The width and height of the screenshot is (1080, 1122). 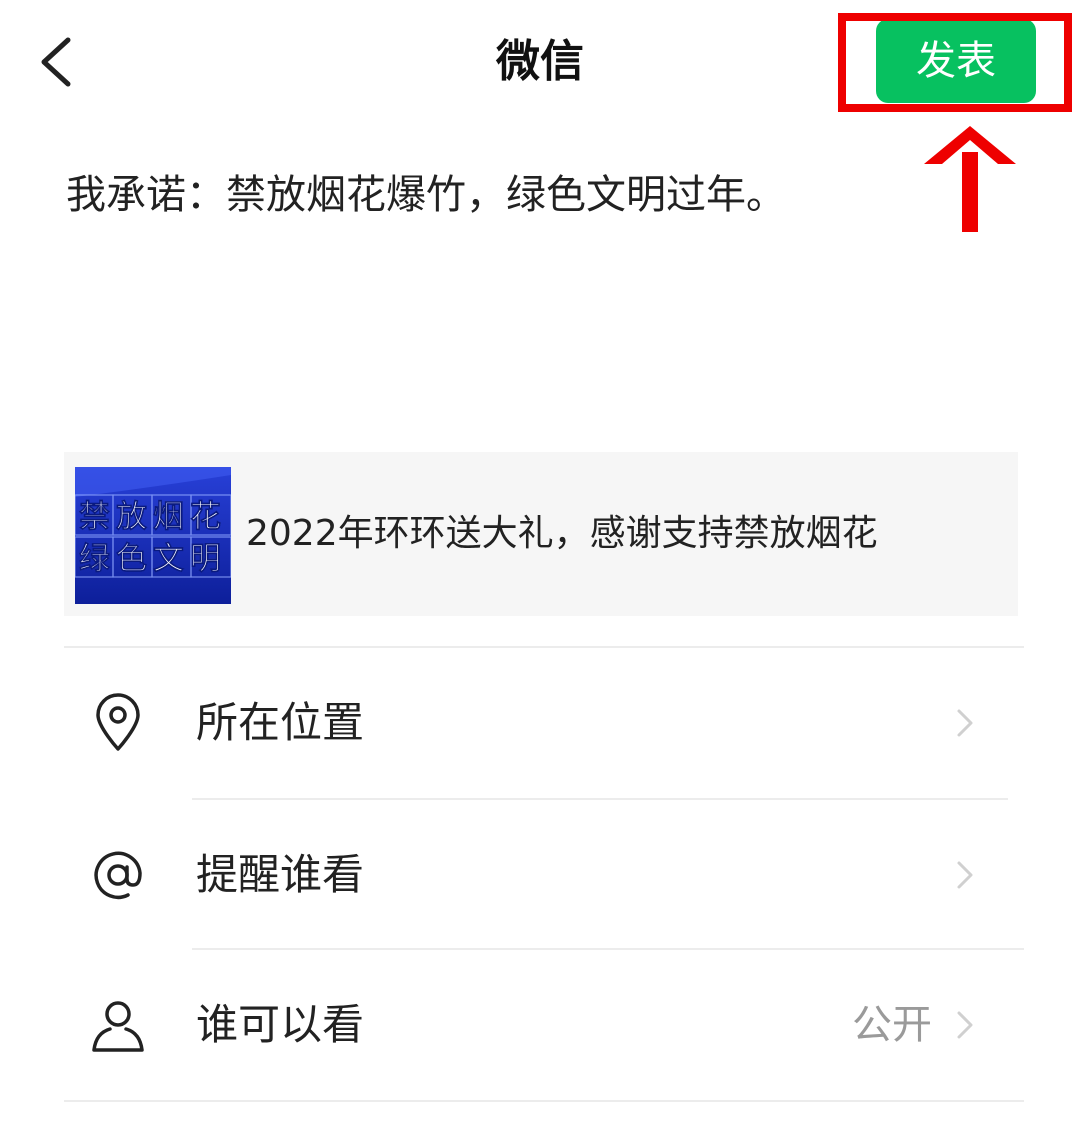 I want to click on mention-row: 提醒谁看, so click(x=544, y=875).